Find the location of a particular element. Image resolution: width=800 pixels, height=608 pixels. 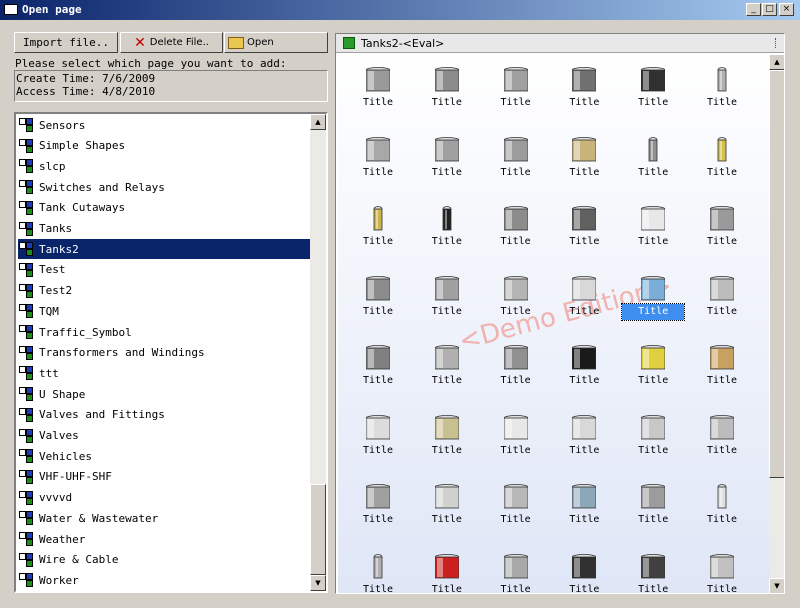

page-list-item: TQM is located at coordinates (165, 311).